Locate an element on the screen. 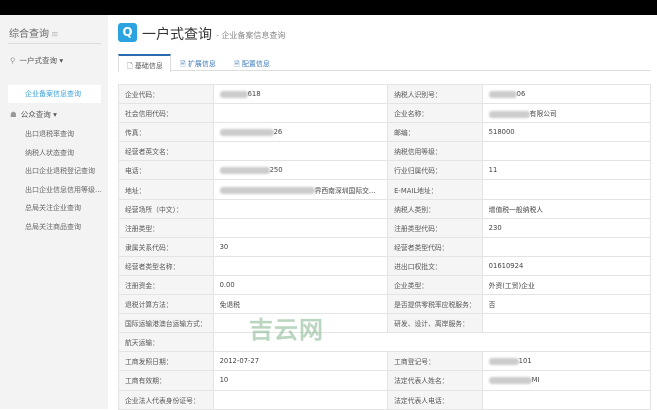 The image size is (657, 410). field-label: 退税计算方法： is located at coordinates (166, 304).